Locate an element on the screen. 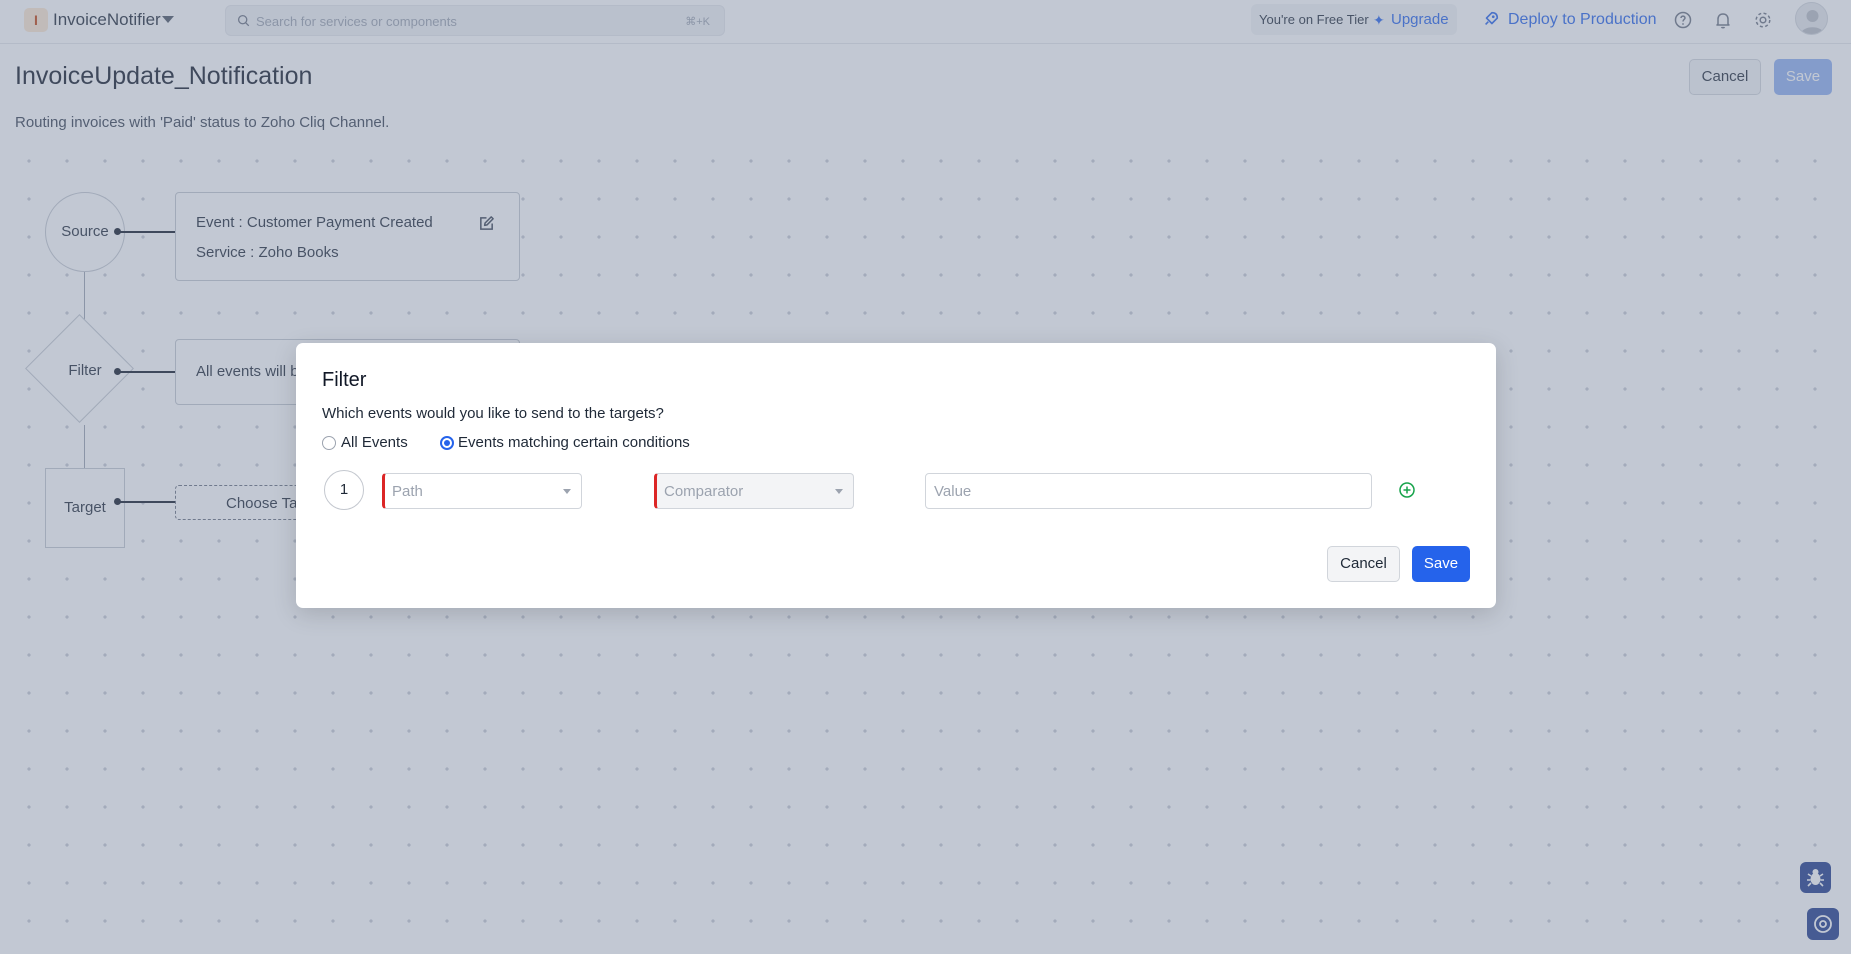 This screenshot has width=1851, height=954. path-select: Path is located at coordinates (482, 491).